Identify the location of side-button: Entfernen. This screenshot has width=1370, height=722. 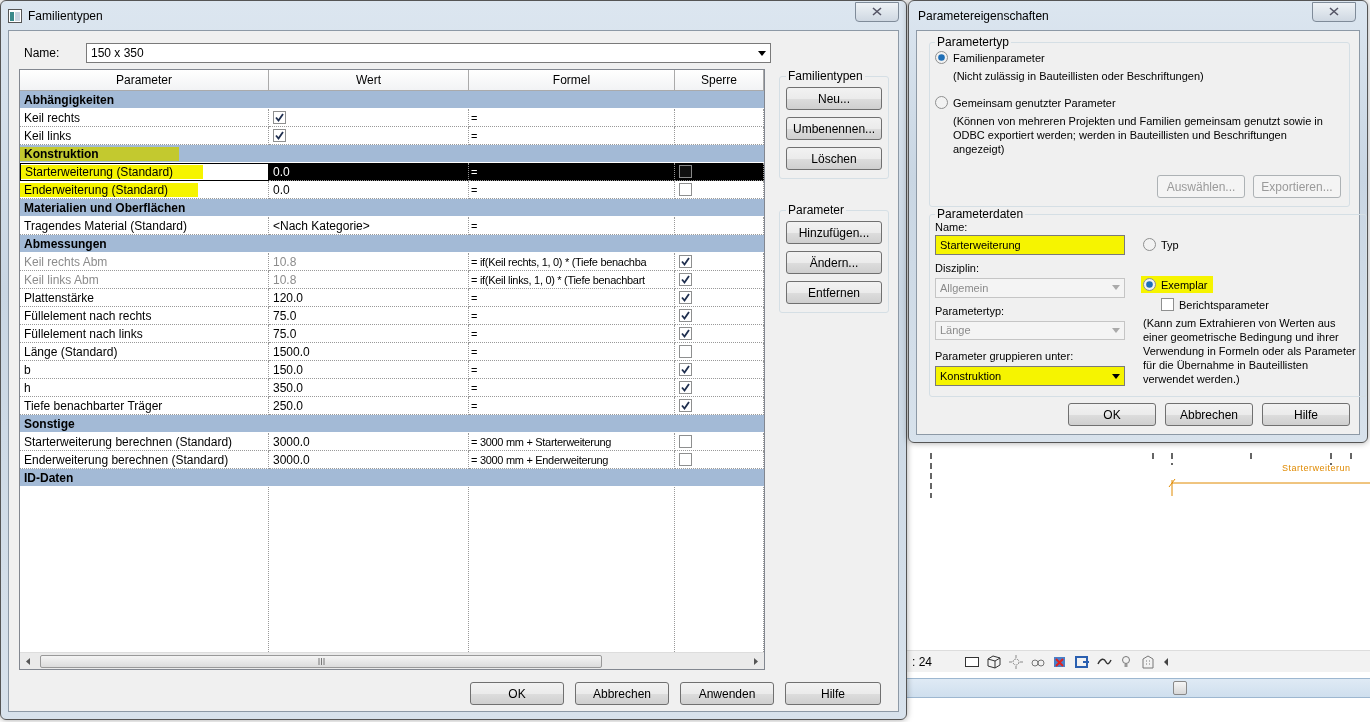
(834, 292).